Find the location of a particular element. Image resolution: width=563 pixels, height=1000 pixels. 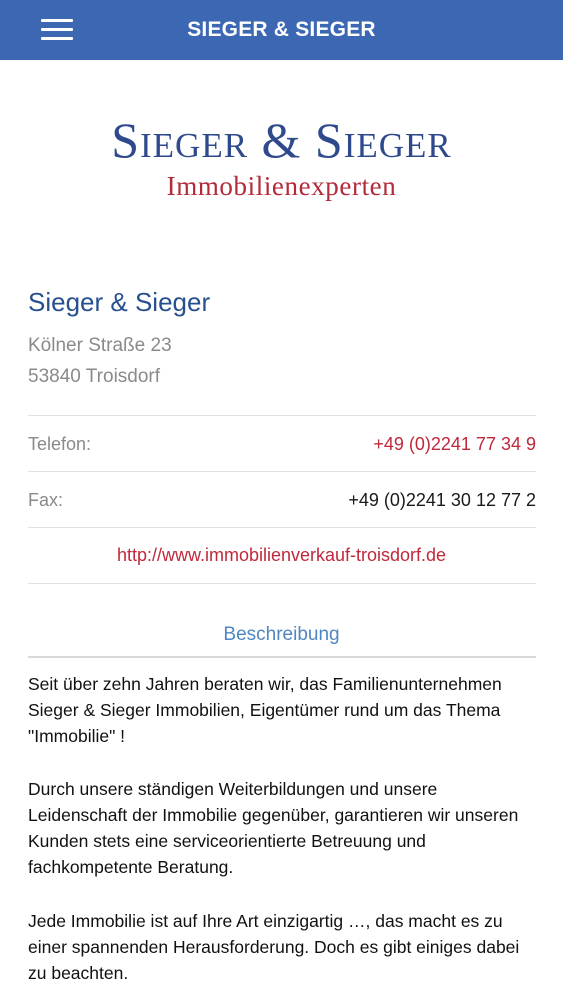

fax-label: Fax: is located at coordinates (46, 500).